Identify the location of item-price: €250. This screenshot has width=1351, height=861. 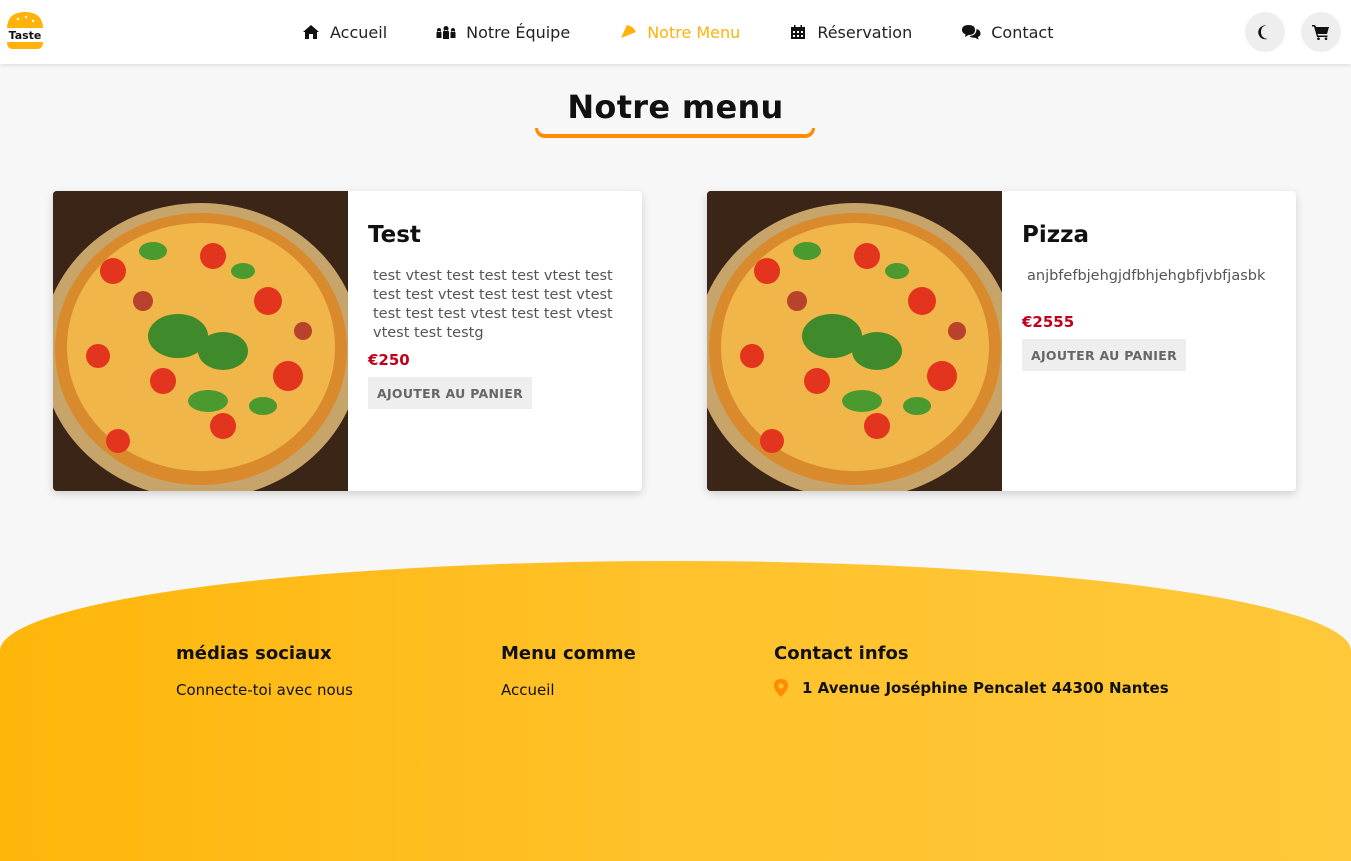
(389, 360).